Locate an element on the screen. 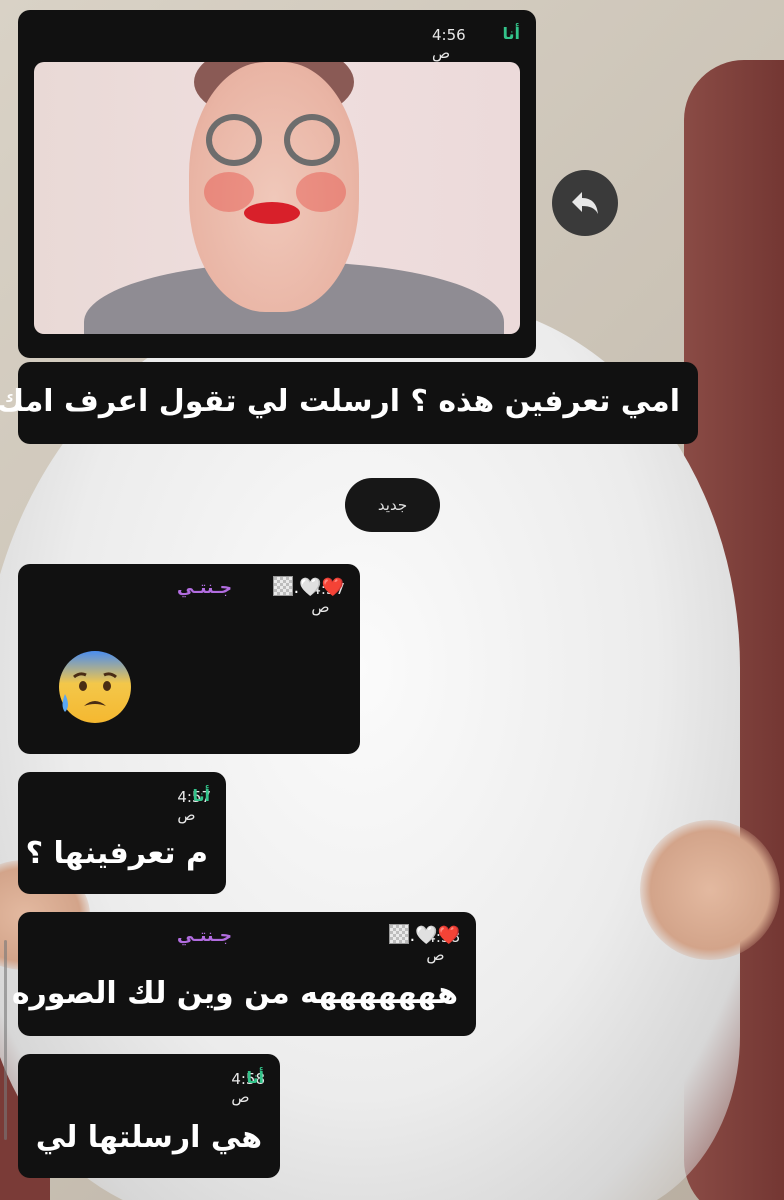 This screenshot has width=784, height=1200. anxious-face-with-sweat-icon is located at coordinates (95, 687).